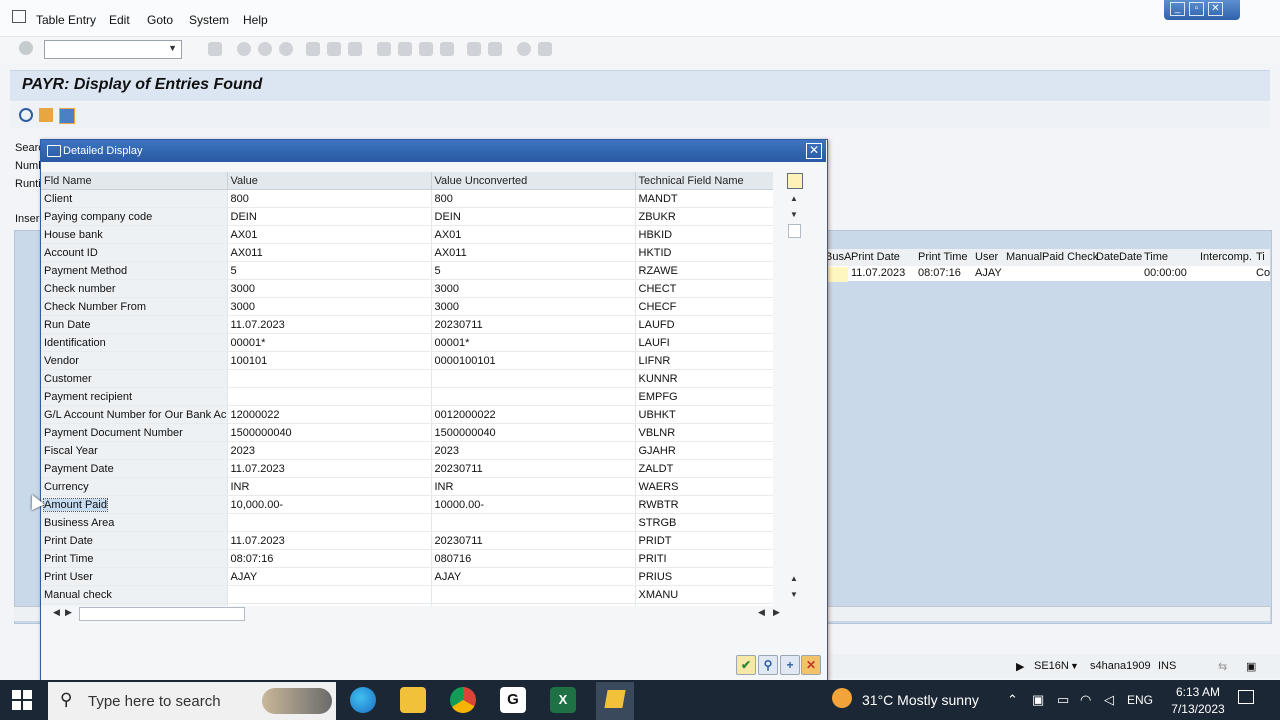 Image resolution: width=1280 pixels, height=720 pixels. I want to click on column-header: BusA, so click(838, 257).